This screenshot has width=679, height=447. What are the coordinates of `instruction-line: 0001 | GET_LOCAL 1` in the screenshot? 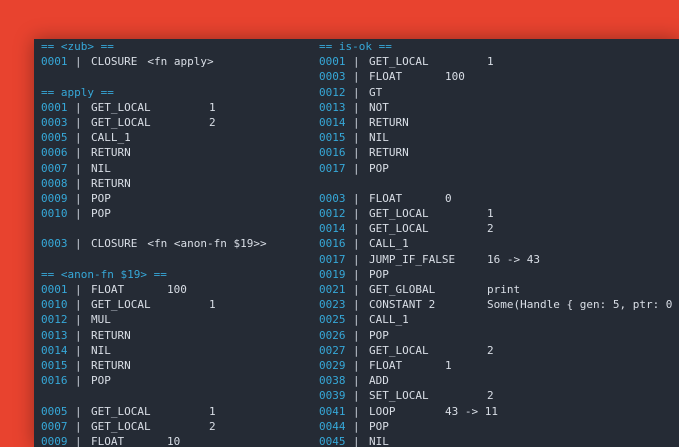 It's located at (154, 107).